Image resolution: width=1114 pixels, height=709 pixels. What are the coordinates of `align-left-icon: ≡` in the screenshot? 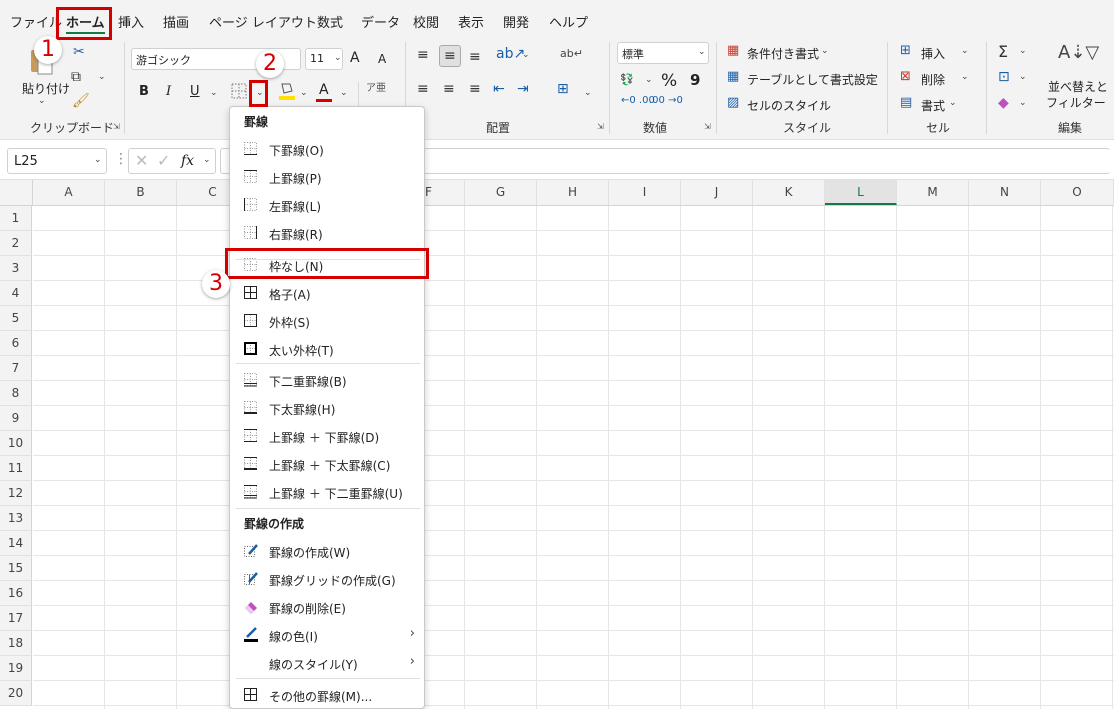 It's located at (423, 89).